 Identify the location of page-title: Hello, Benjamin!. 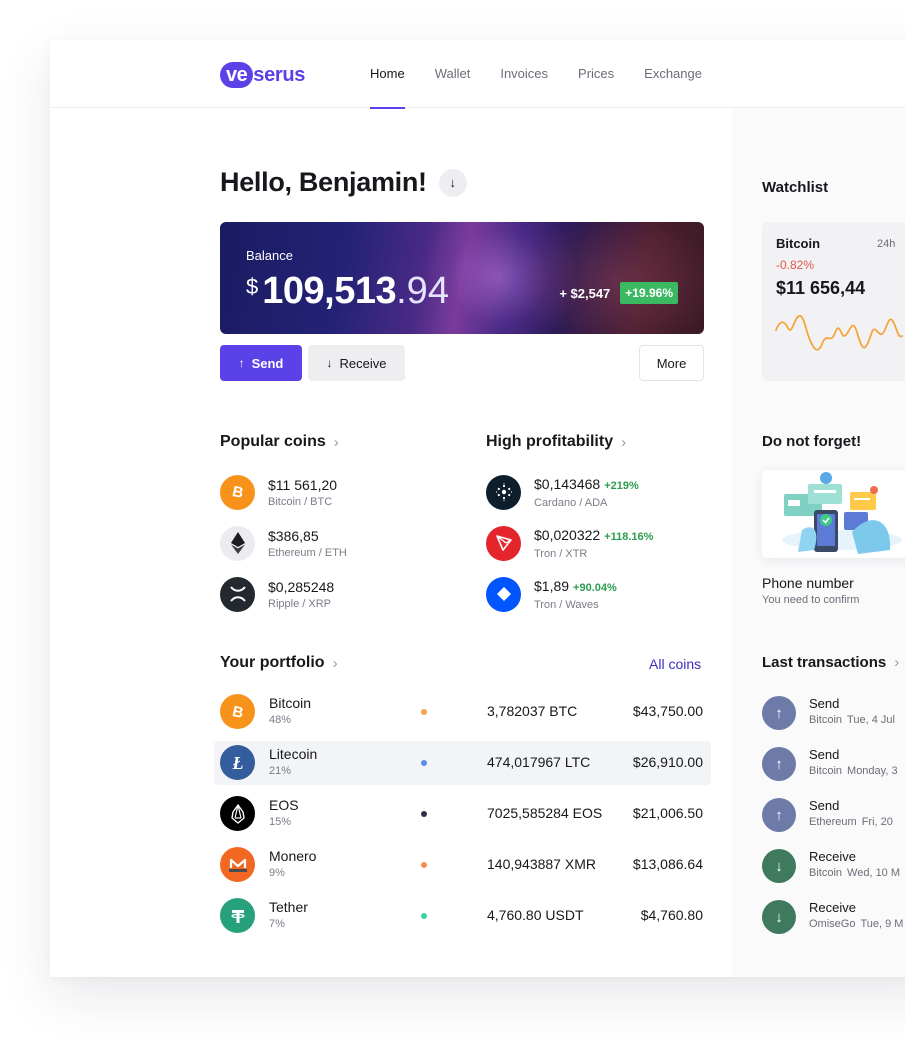
(323, 182).